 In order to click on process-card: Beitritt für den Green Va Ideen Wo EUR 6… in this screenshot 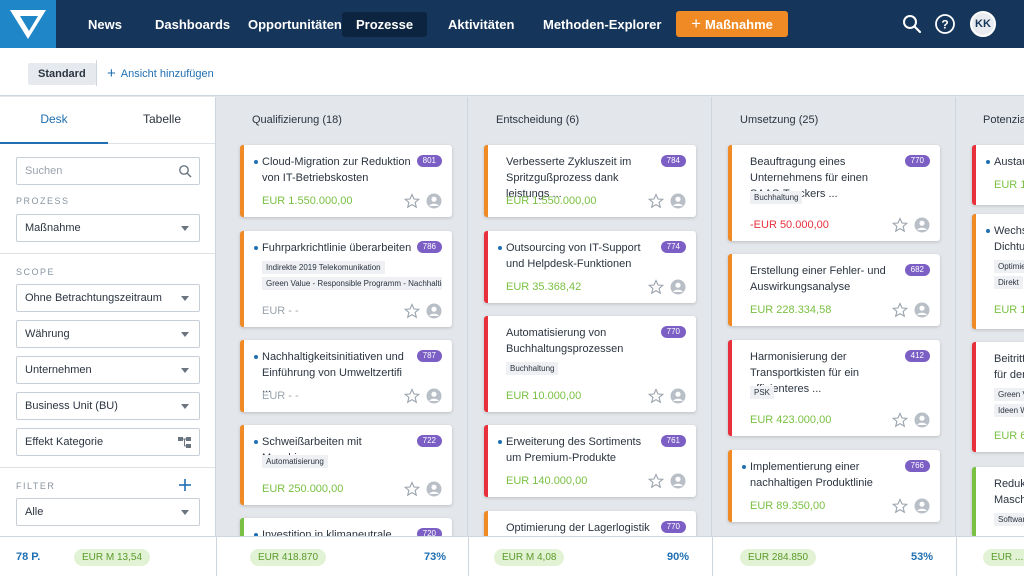, I will do `click(998, 397)`.